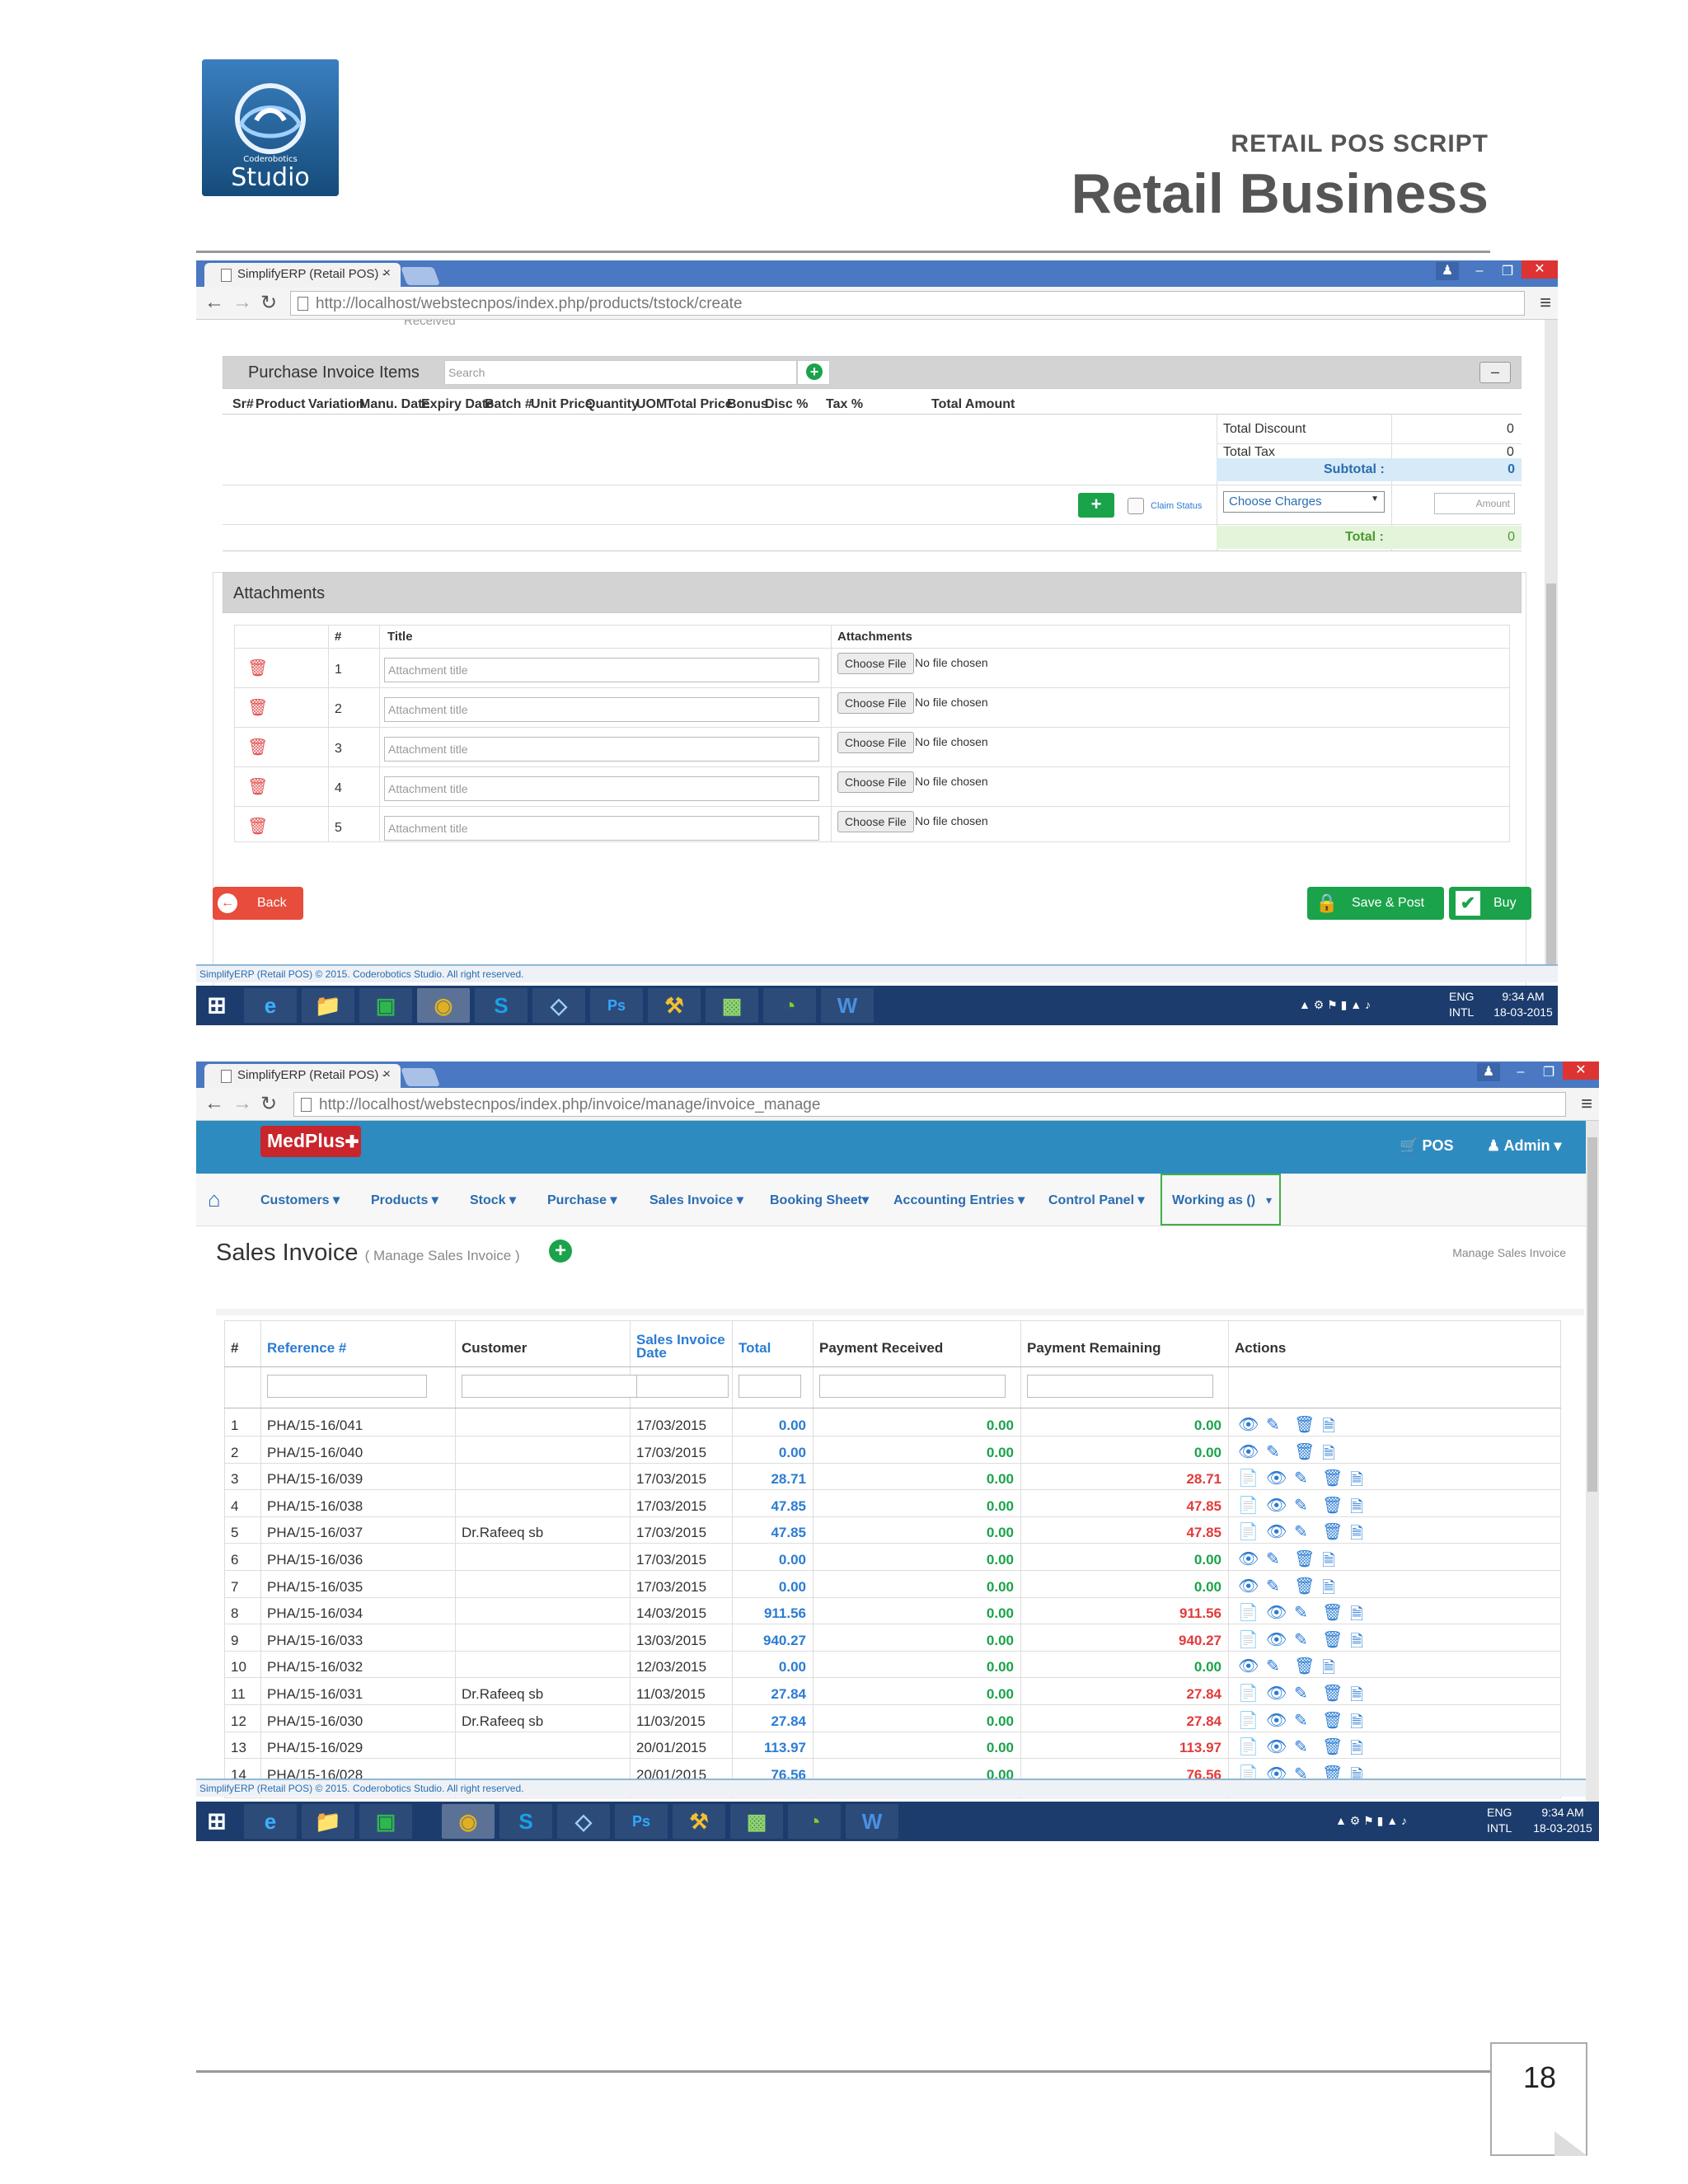 This screenshot has width=1688, height=2184. Describe the element at coordinates (1096, 1200) in the screenshot. I see `menu-control-panel: Control Panel ▾` at that location.